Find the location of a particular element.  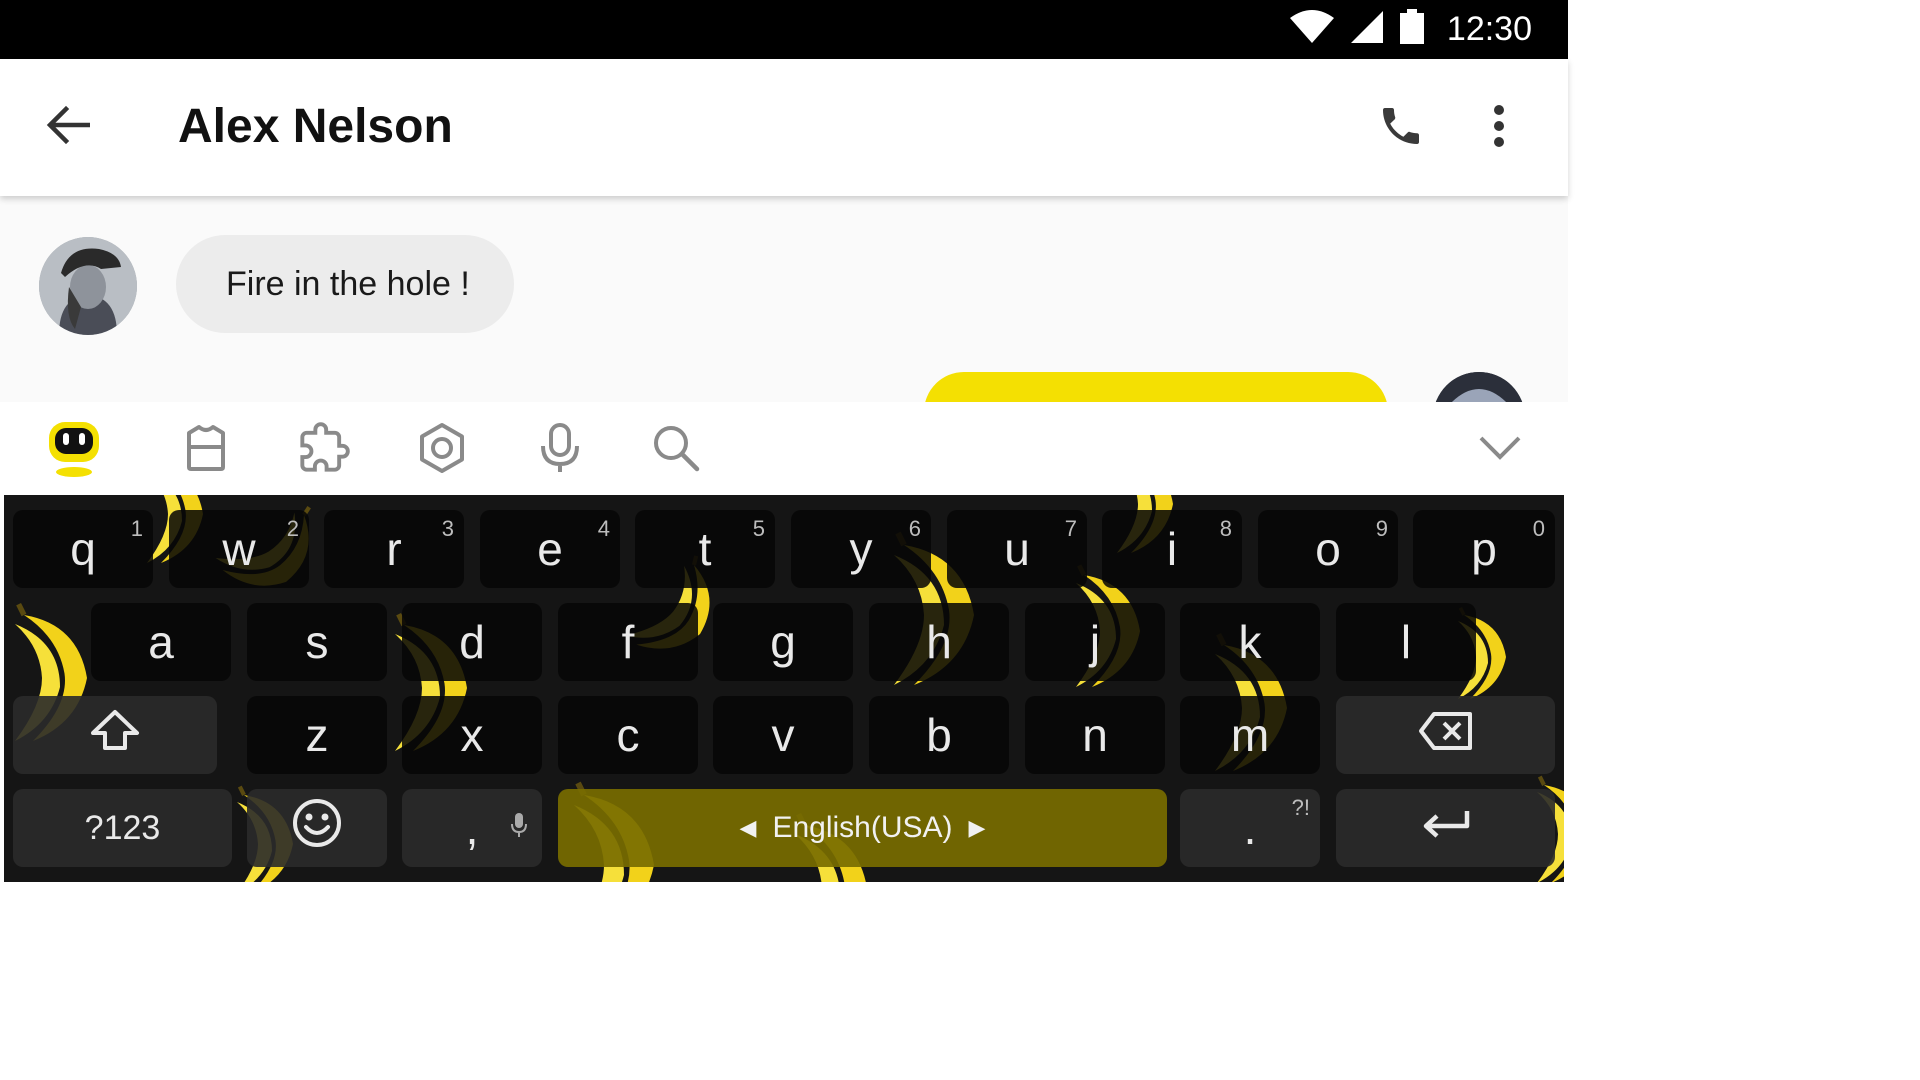

assistant-button is located at coordinates (74, 450).